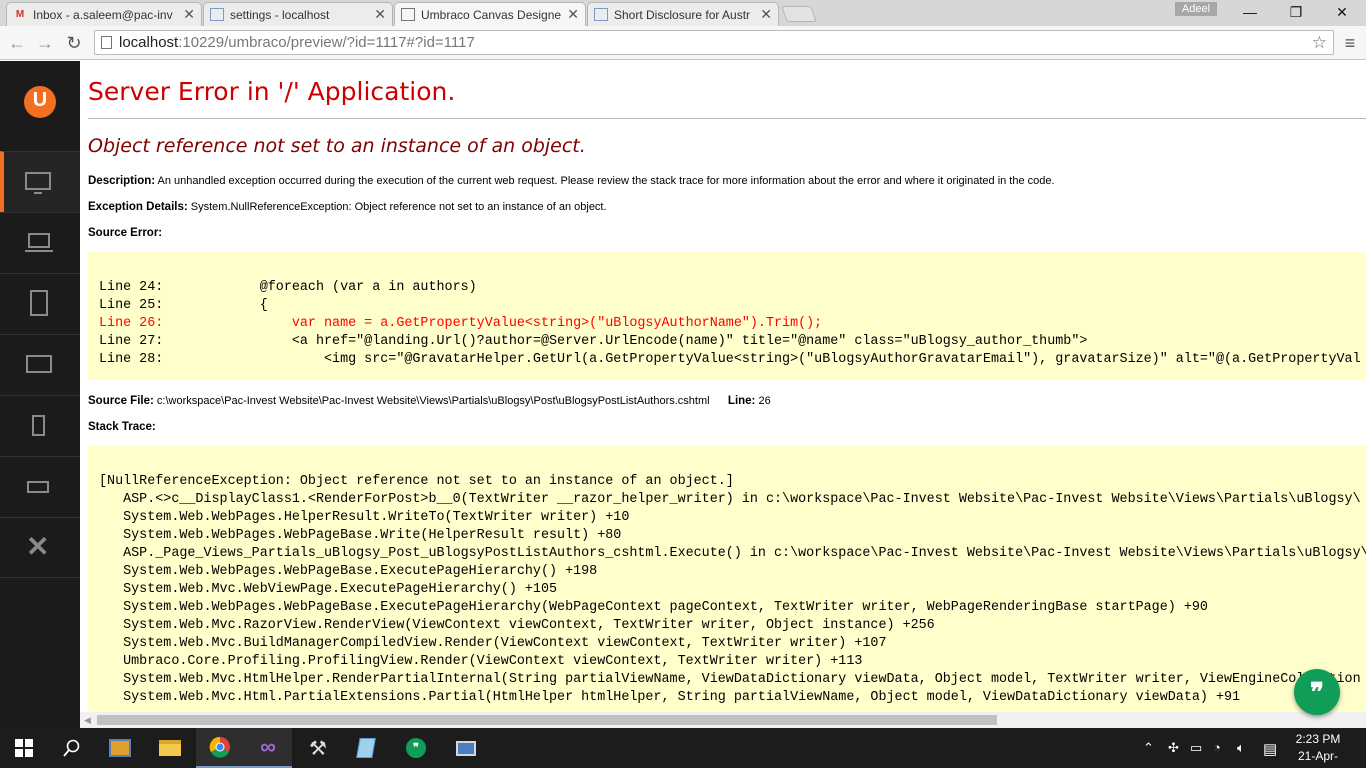 The image size is (1366, 782). What do you see at coordinates (104, 14) in the screenshot?
I see `tab-inbox: M Inbox - a.saleem@pac-inv ✕` at bounding box center [104, 14].